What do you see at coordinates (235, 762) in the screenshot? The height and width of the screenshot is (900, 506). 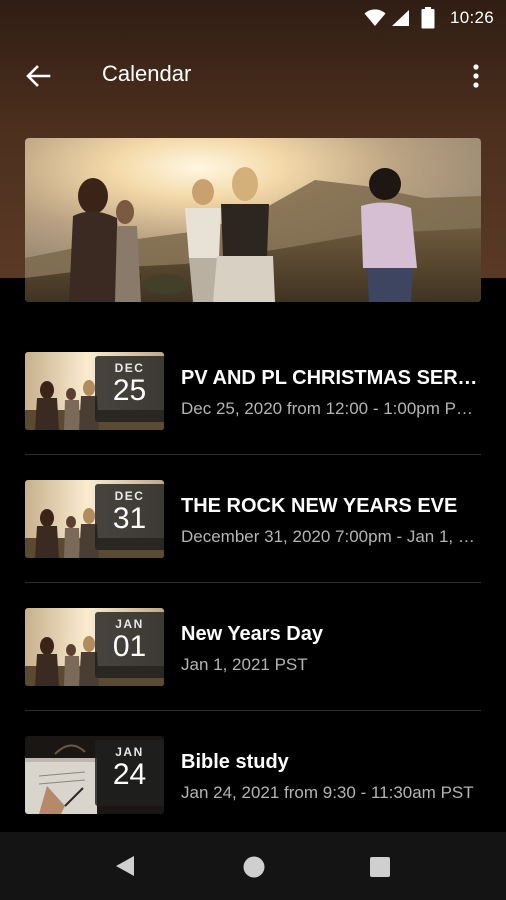 I see `event-title: Bible study` at bounding box center [235, 762].